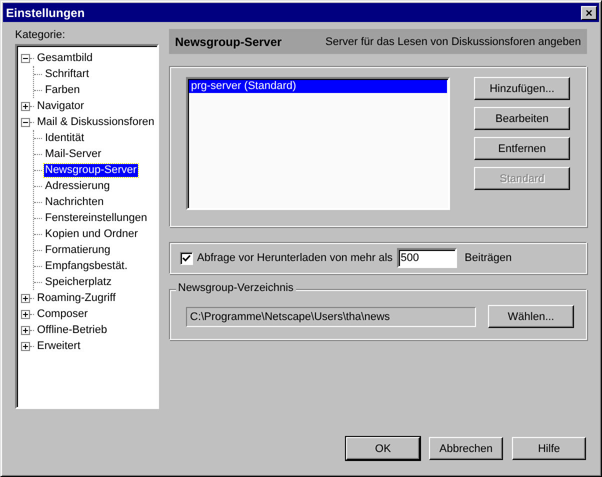  Describe the element at coordinates (549, 448) in the screenshot. I see `dialog-button: Hilfe` at that location.